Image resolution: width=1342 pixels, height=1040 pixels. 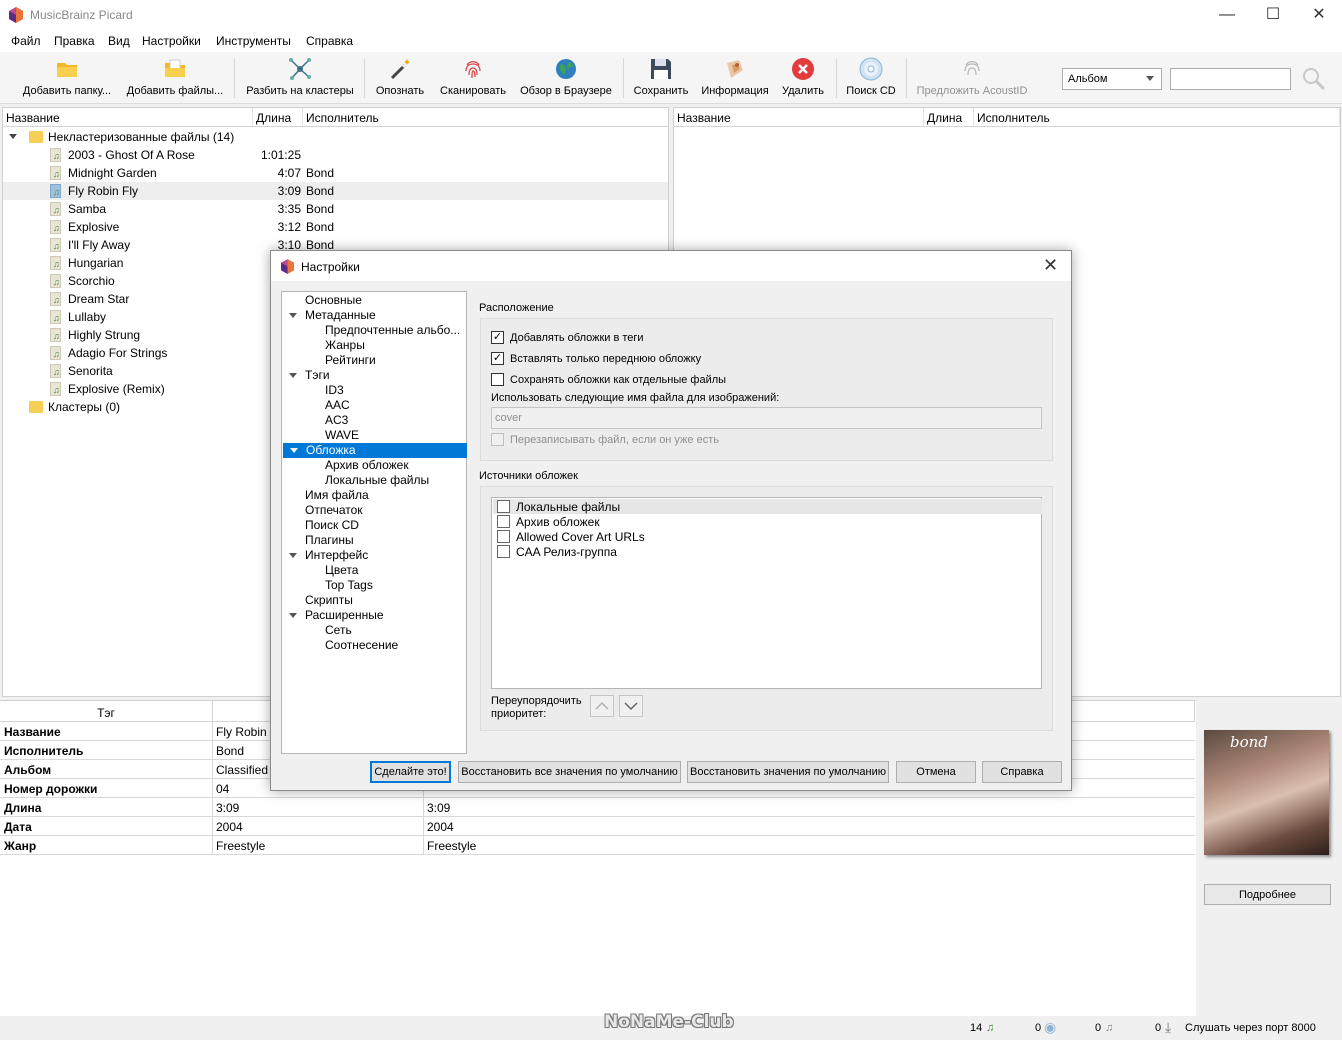 I want to click on cover-source-item: CAA Релиз-группа, so click(x=767, y=551).